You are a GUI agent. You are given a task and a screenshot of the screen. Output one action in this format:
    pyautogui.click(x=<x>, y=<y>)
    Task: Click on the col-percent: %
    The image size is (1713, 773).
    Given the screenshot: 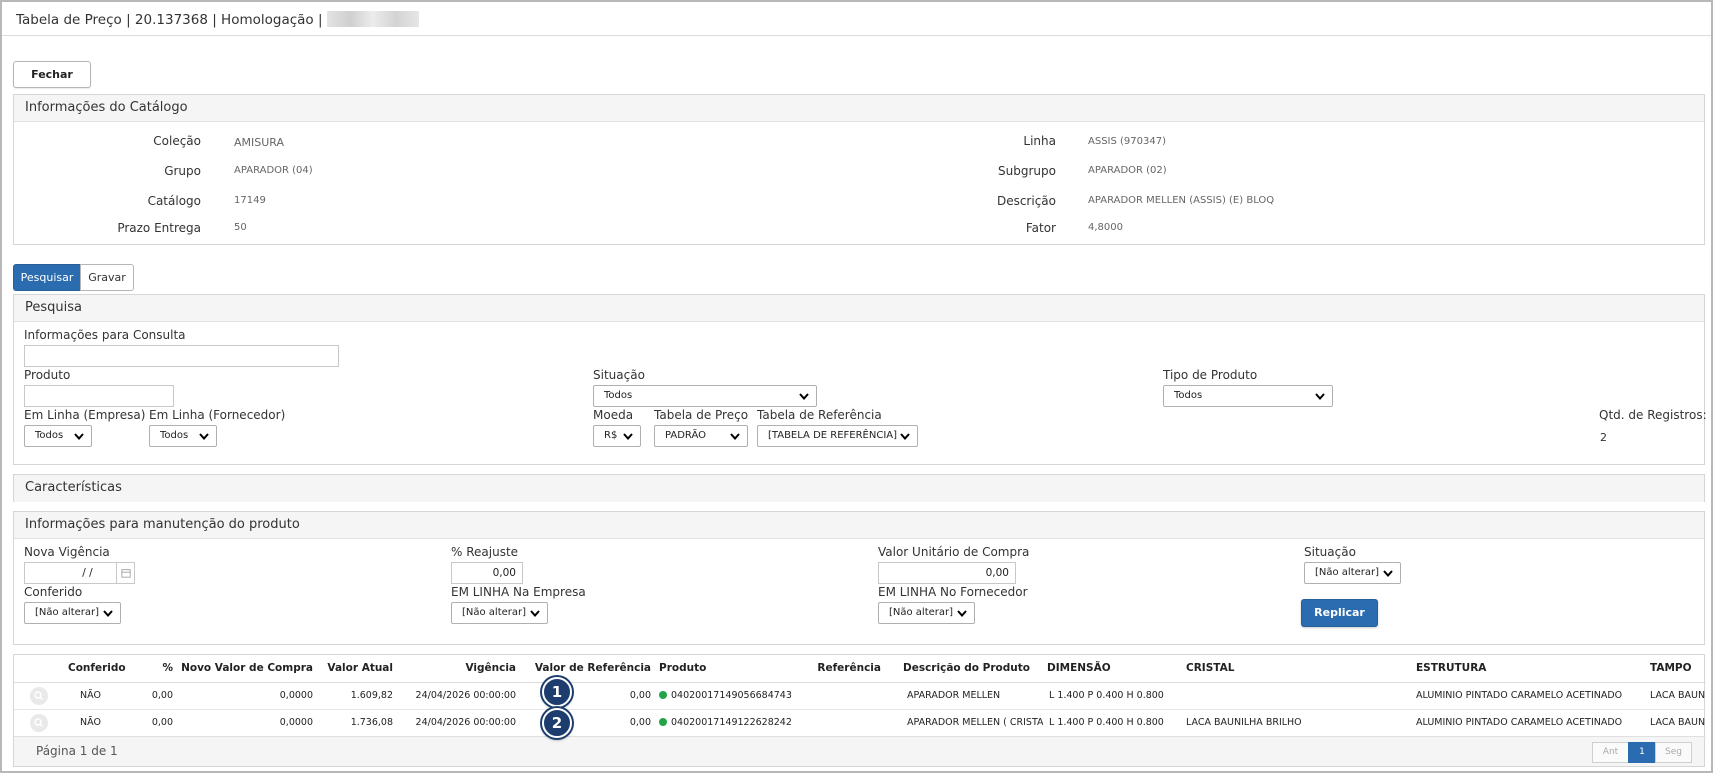 What is the action you would take?
    pyautogui.click(x=147, y=669)
    